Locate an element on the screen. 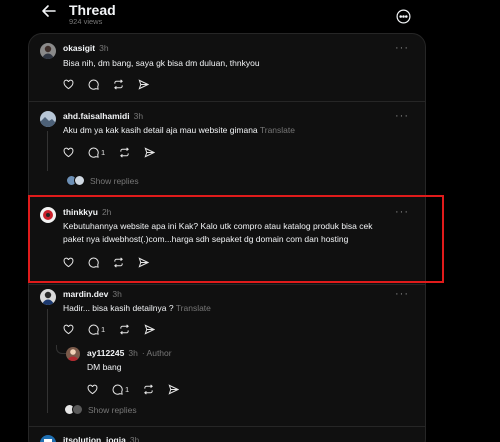 The width and height of the screenshot is (500, 442). author-tag: · Author is located at coordinates (156, 353).